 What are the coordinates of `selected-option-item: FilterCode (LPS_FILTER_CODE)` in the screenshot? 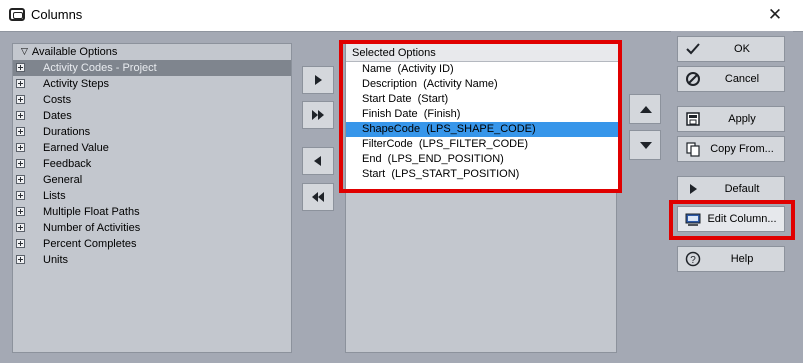 It's located at (482, 144).